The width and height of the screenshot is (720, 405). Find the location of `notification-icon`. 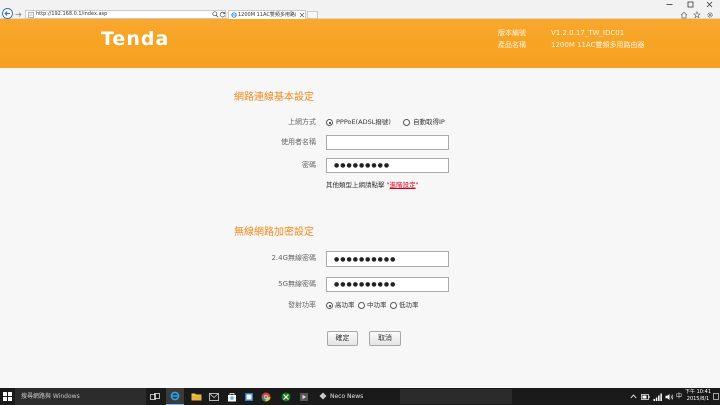

notification-icon is located at coordinates (716, 396).